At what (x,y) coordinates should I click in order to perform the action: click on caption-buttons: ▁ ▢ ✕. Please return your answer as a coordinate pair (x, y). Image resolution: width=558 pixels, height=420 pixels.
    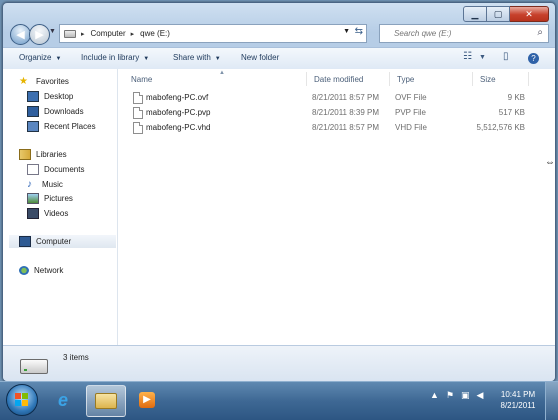
    Looking at the image, I should click on (506, 14).